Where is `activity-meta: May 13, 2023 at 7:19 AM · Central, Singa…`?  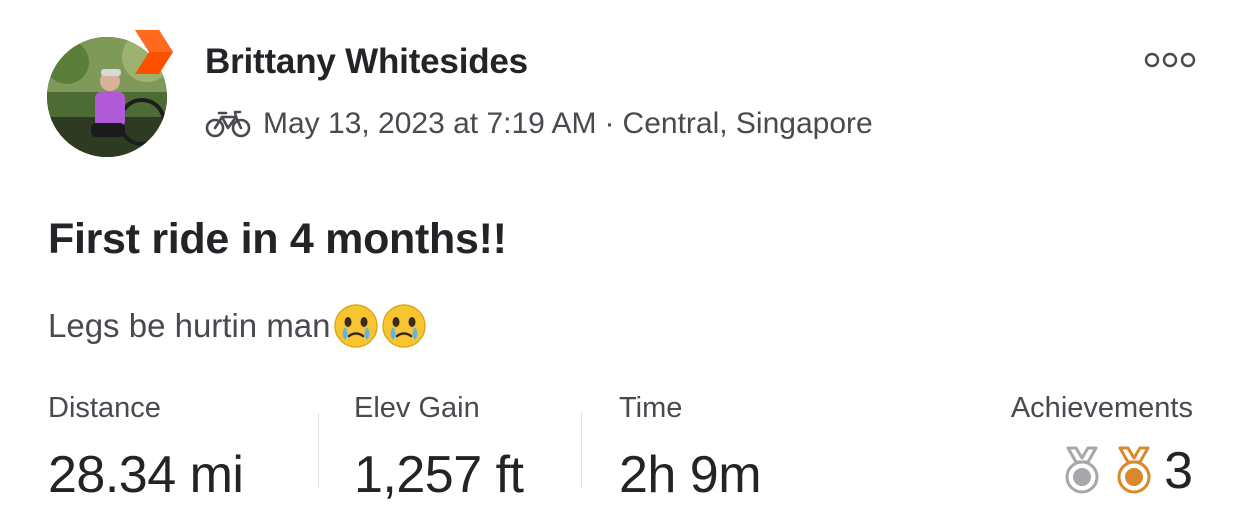 activity-meta: May 13, 2023 at 7:19 AM · Central, Singa… is located at coordinates (539, 124).